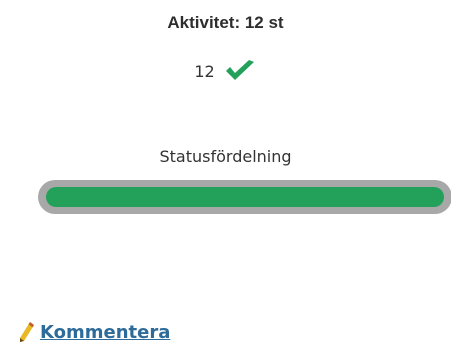 Image resolution: width=451 pixels, height=351 pixels. I want to click on activity-count-row: 12, so click(225, 71).